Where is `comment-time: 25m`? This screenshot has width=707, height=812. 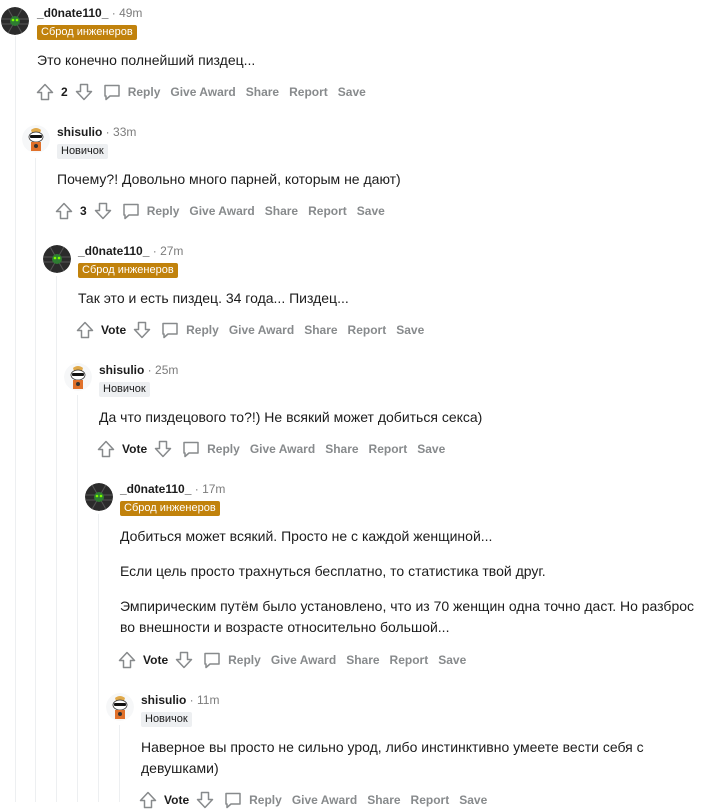
comment-time: 25m is located at coordinates (166, 370).